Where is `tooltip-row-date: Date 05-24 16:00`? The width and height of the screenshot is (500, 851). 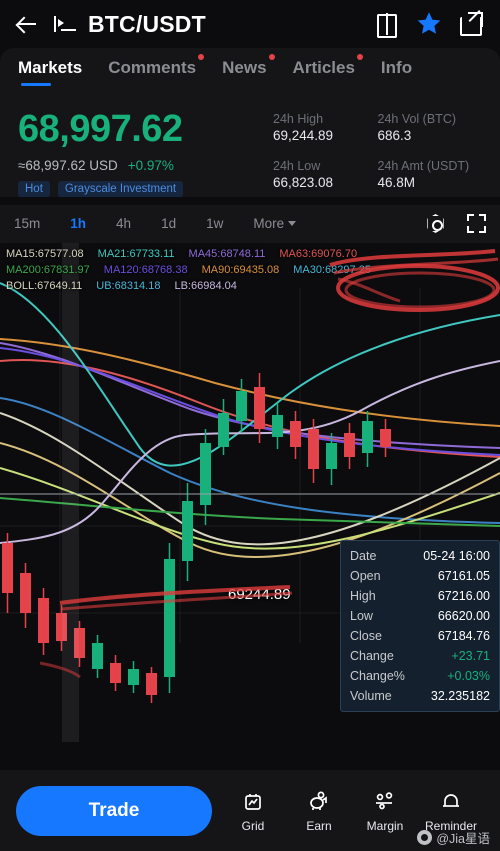
tooltip-row-date: Date 05-24 16:00 is located at coordinates (420, 556).